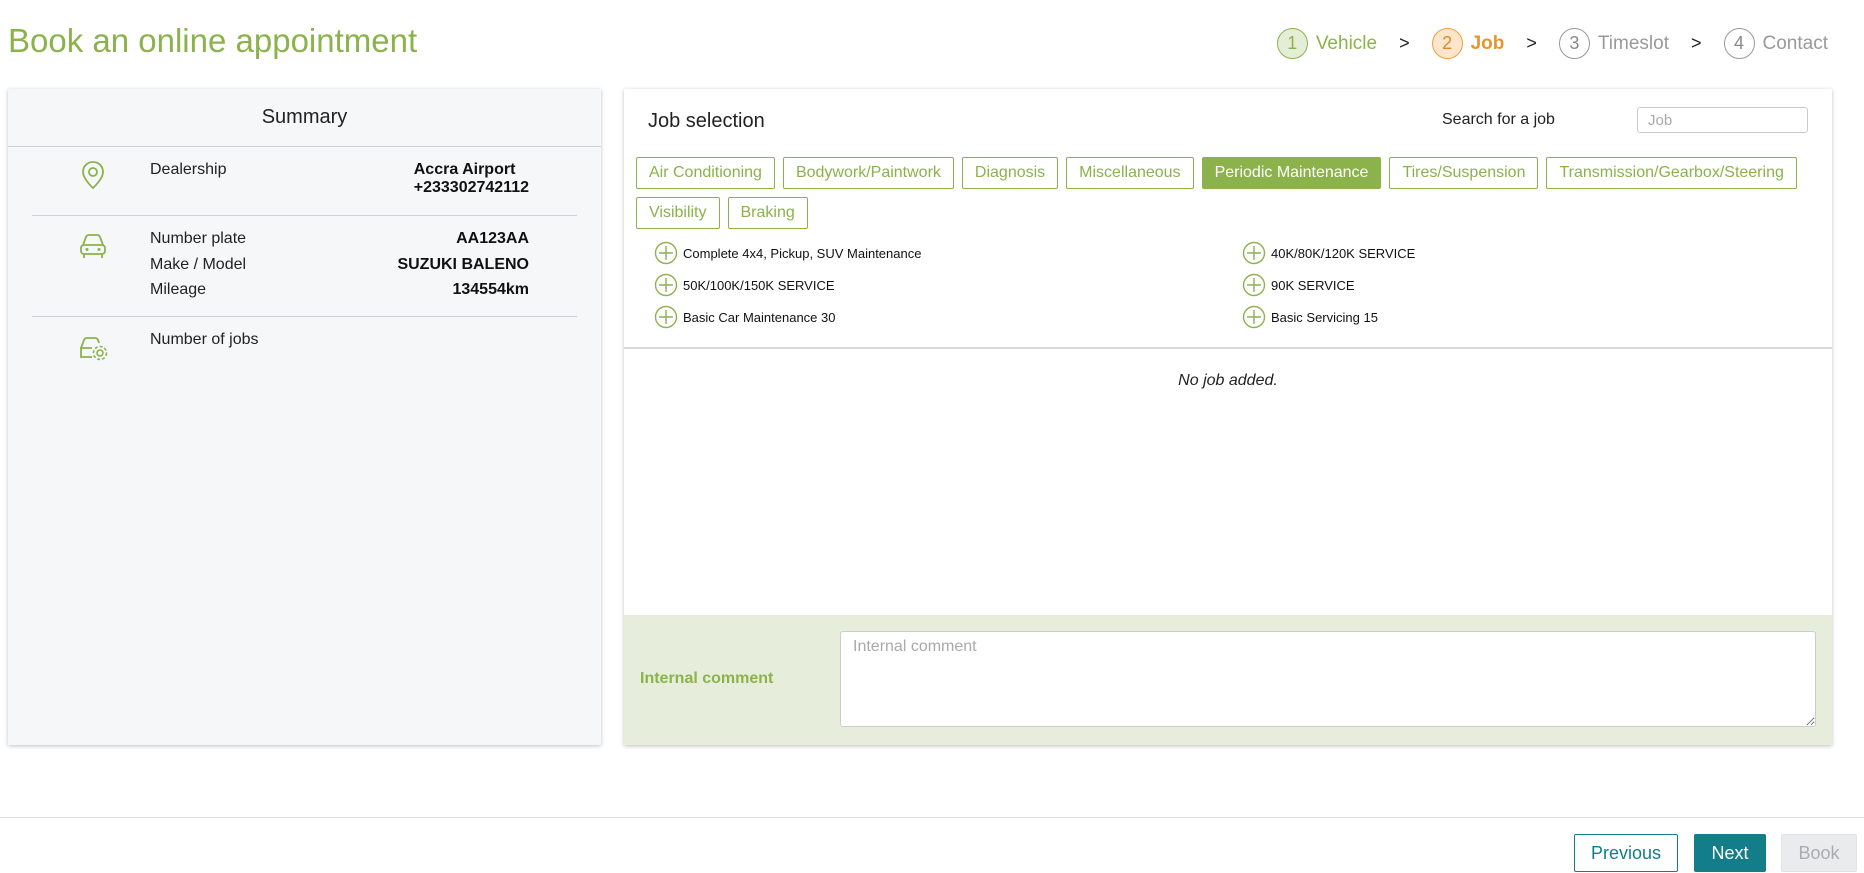 The height and width of the screenshot is (873, 1864). Describe the element at coordinates (339, 179) in the screenshot. I see `dealership-row: Dealership Accra Airport +233302742112` at that location.